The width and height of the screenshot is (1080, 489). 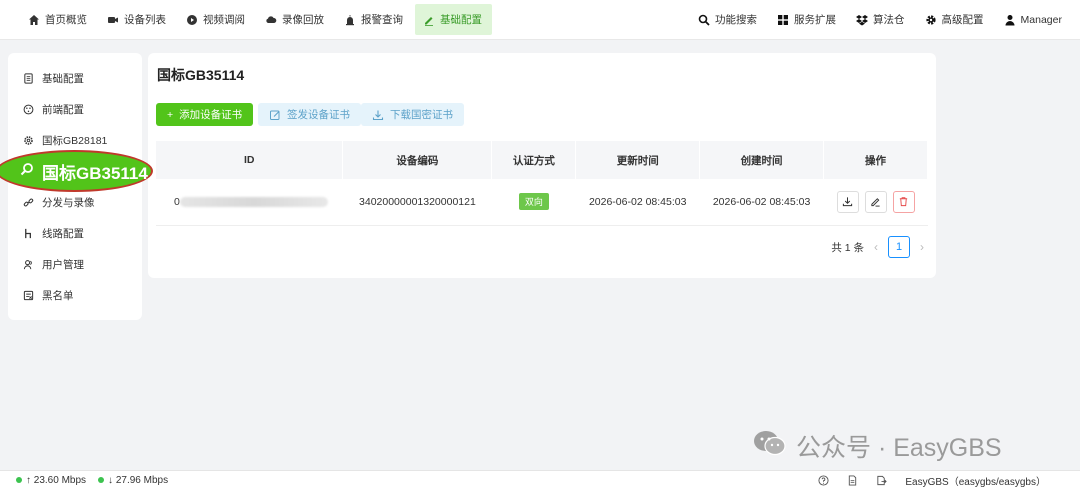 I want to click on nav-item-label: 报警查询, so click(x=382, y=20).